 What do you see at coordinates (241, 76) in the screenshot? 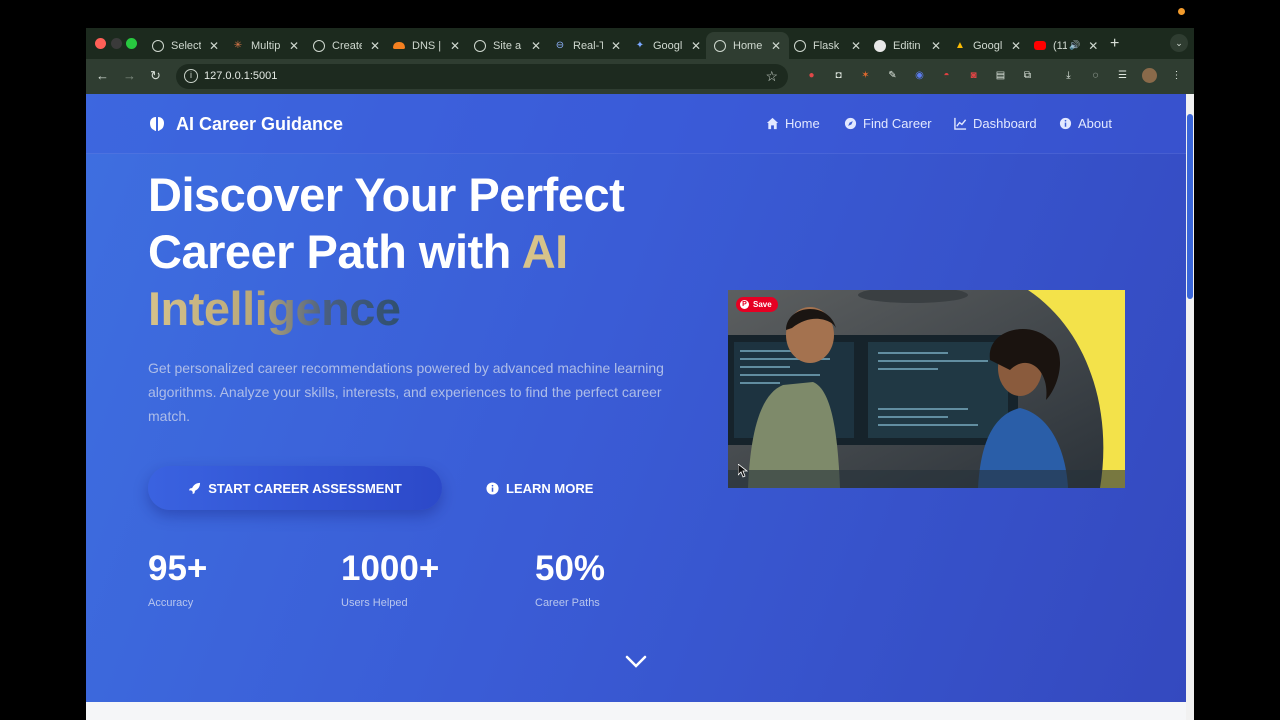
I see `url-text: 127.0.0.1:5001` at bounding box center [241, 76].